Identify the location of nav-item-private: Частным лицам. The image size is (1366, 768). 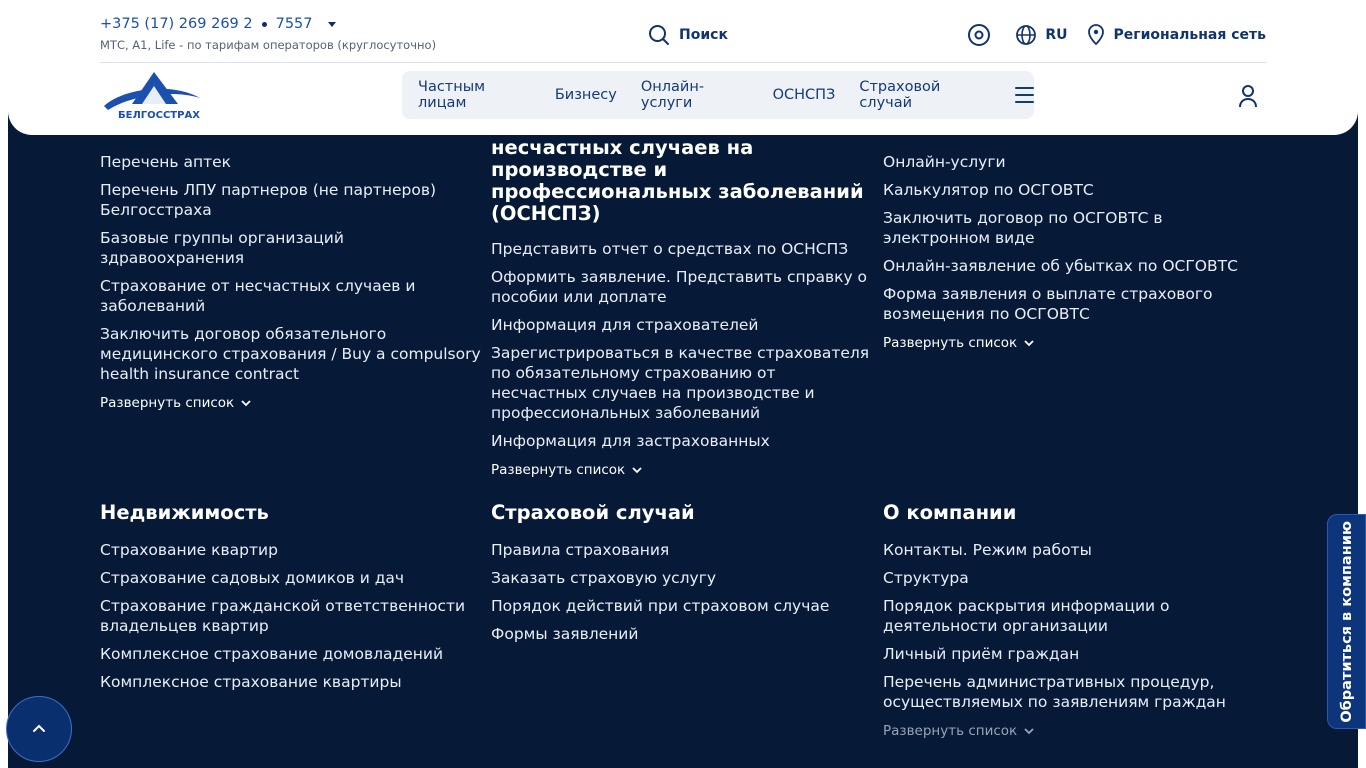
(474, 95).